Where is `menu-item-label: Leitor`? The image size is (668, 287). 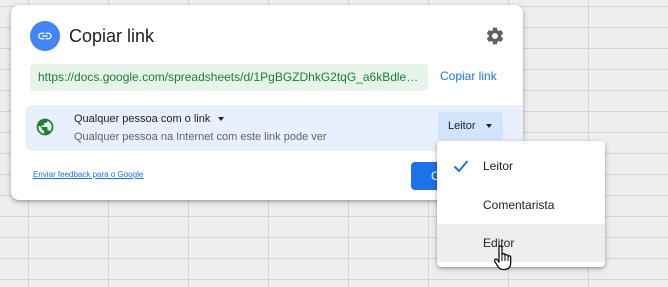 menu-item-label: Leitor is located at coordinates (498, 166).